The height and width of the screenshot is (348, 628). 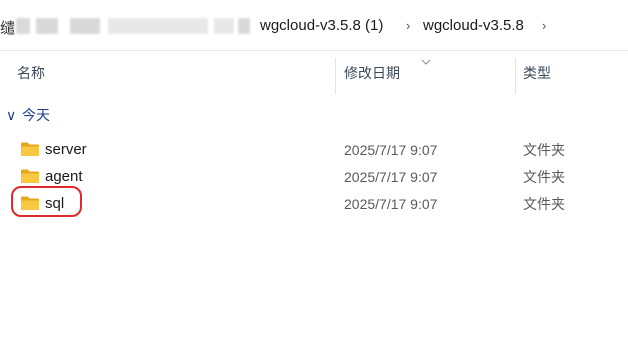 What do you see at coordinates (372, 73) in the screenshot?
I see `column-header-modified: 修改日期` at bounding box center [372, 73].